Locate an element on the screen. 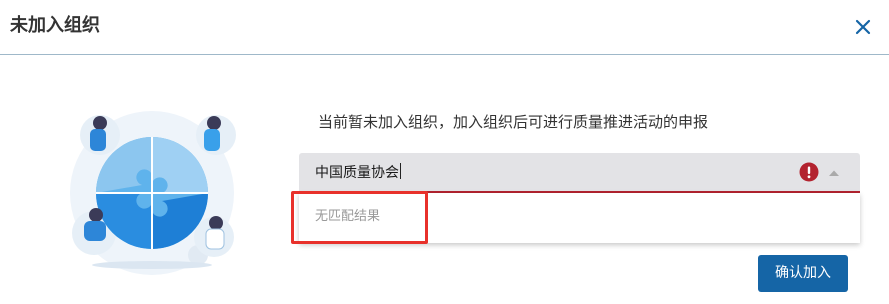  error-icon is located at coordinates (809, 172).